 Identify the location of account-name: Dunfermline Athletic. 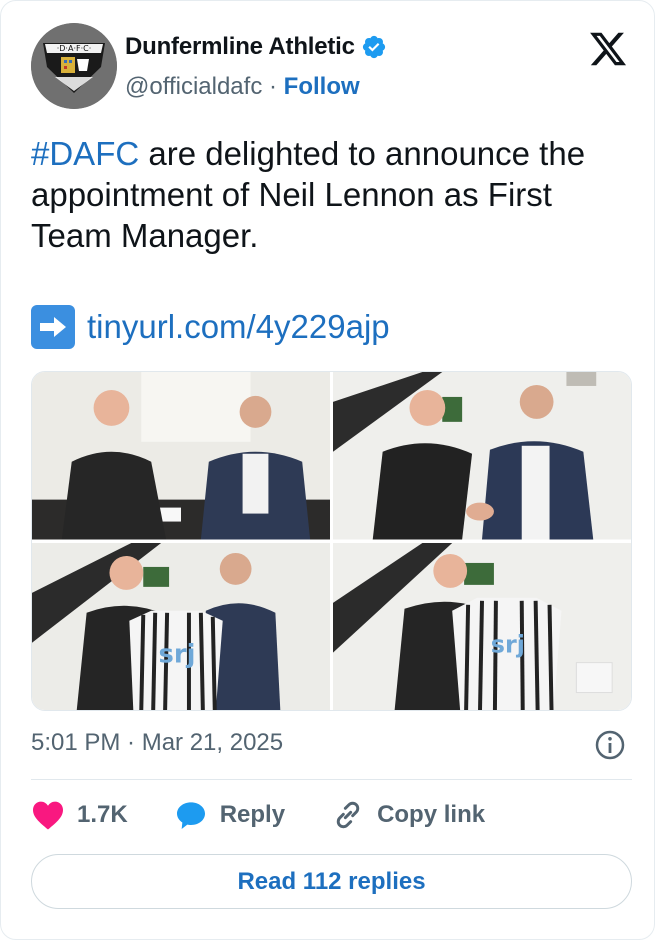
(240, 47).